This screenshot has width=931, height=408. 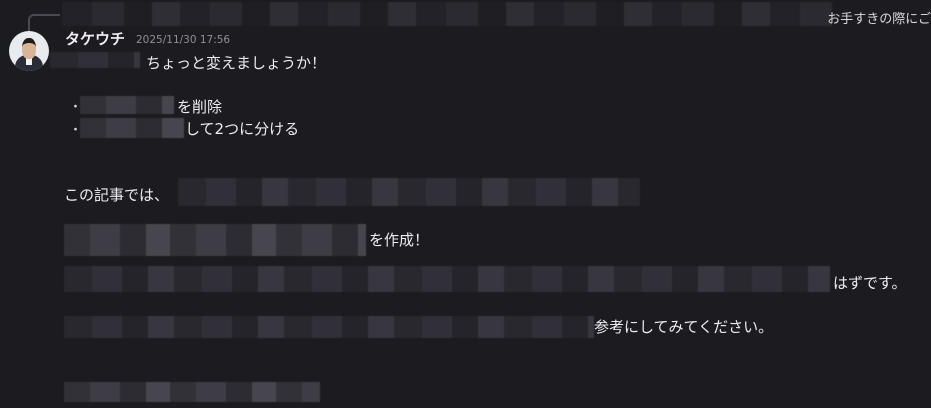 What do you see at coordinates (870, 283) in the screenshot?
I see `message-line-6: はずです。` at bounding box center [870, 283].